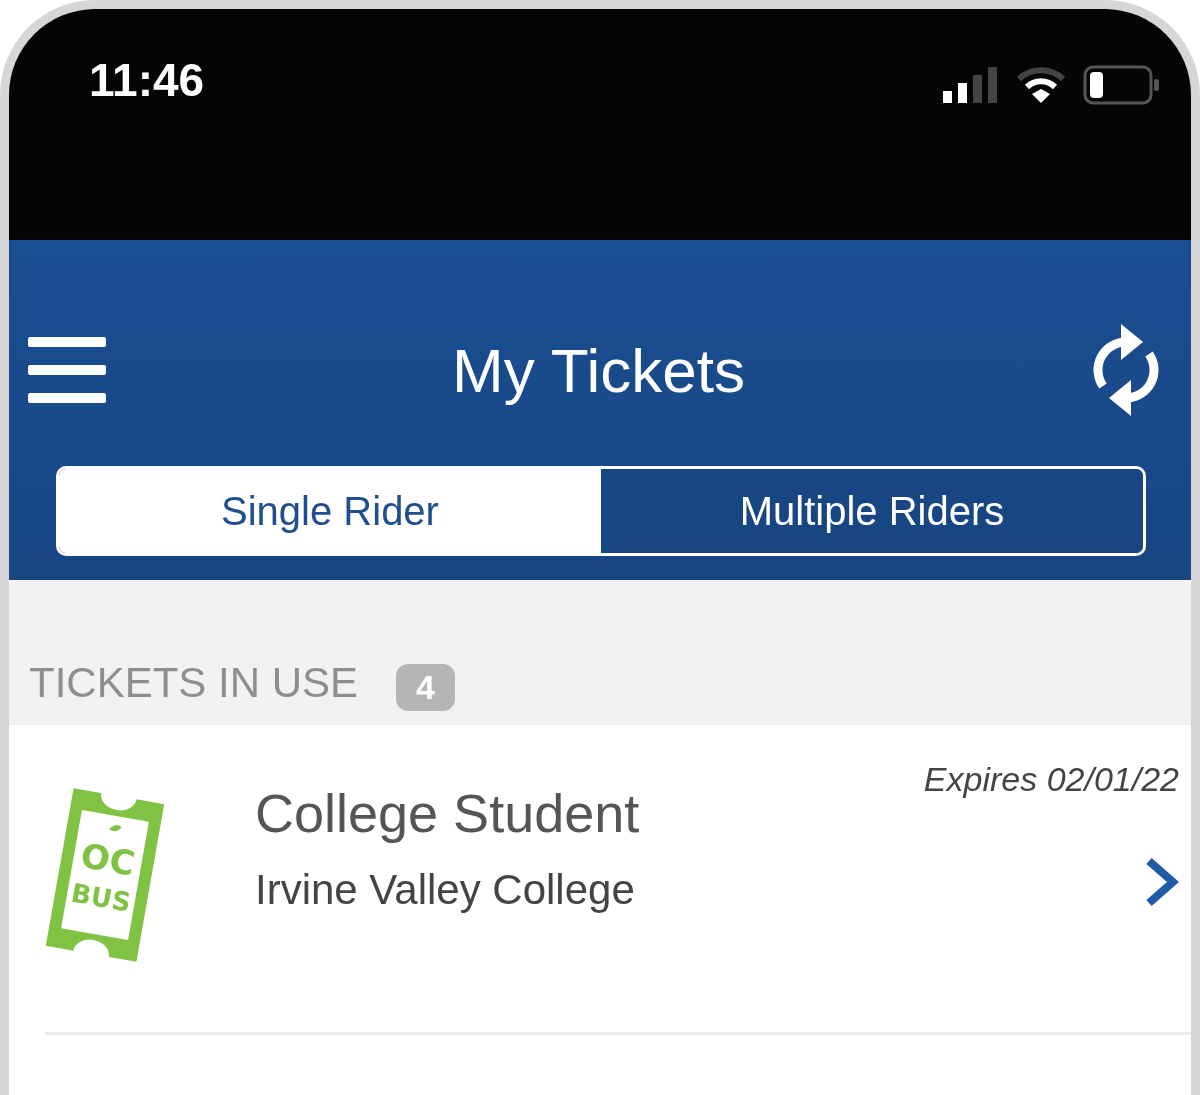 The image size is (1200, 1095). I want to click on battery-icon, so click(1122, 85).